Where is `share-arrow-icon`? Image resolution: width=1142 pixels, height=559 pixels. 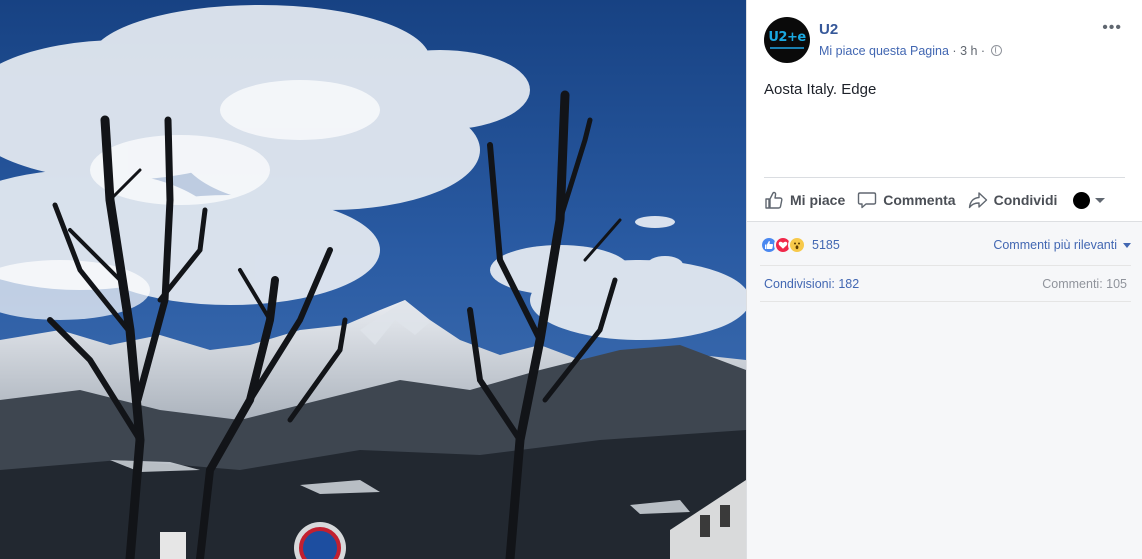
share-arrow-icon is located at coordinates (977, 200).